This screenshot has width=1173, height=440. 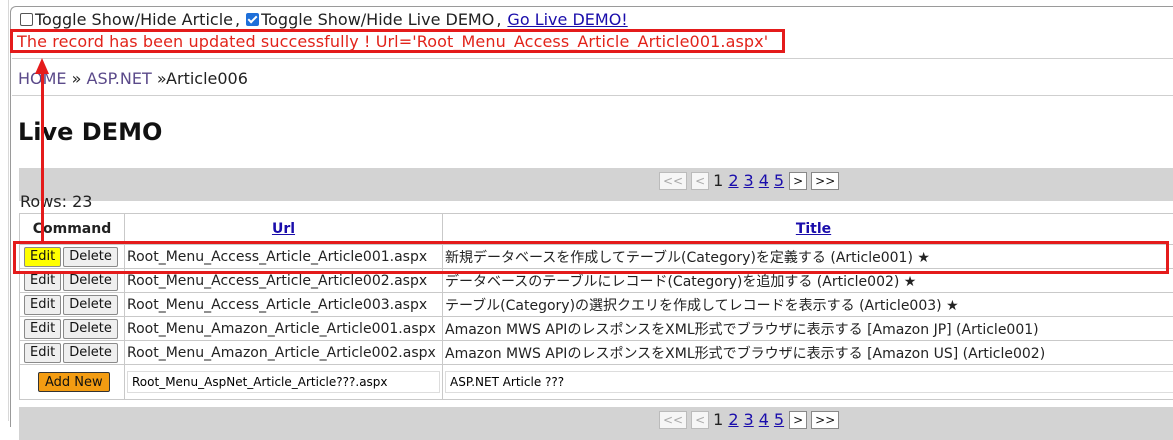 What do you see at coordinates (284, 257) in the screenshot?
I see `row-url: Root_Menu_Access_Article_Article001.aspx` at bounding box center [284, 257].